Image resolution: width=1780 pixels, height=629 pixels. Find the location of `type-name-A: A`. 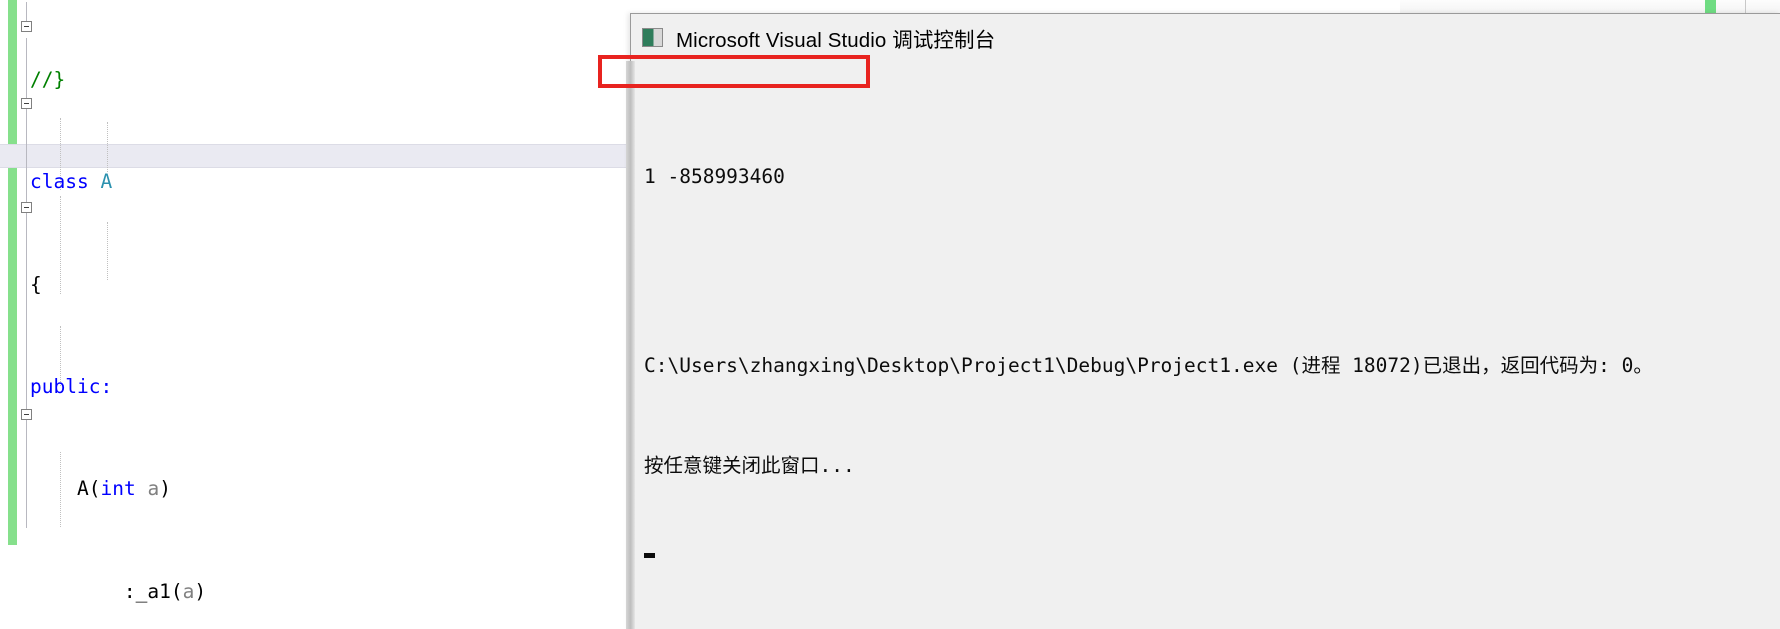

type-name-A: A is located at coordinates (106, 182).